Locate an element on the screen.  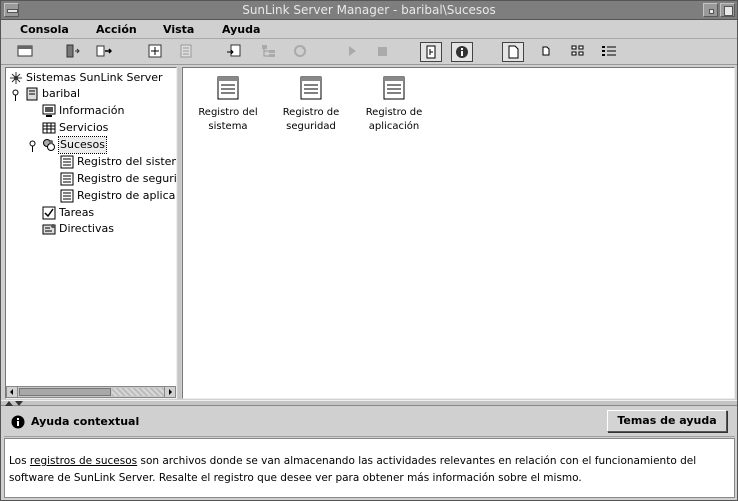
window-title: SunLink Server Manager - baribal\Sucesos is located at coordinates (369, 10).